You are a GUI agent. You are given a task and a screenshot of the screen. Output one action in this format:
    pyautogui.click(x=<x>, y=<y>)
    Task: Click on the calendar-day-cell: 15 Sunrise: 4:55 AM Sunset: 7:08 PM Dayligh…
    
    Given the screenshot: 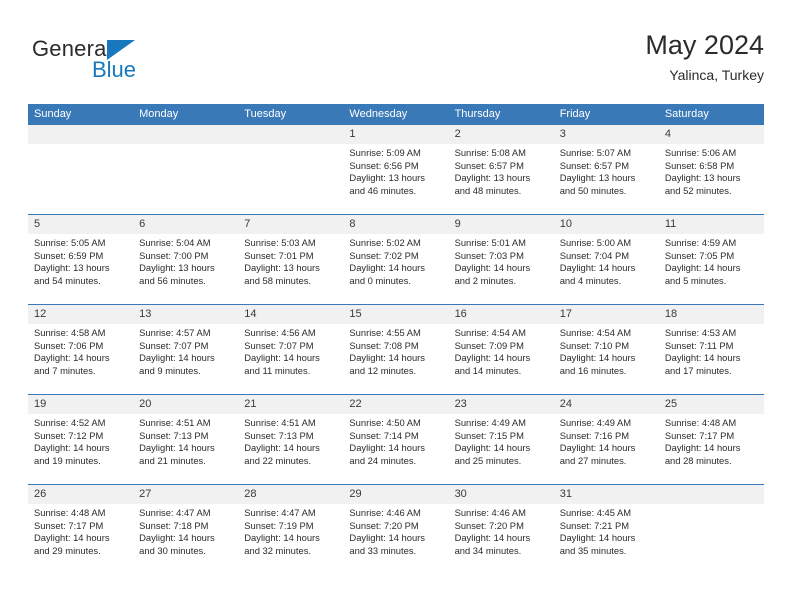 What is the action you would take?
    pyautogui.click(x=396, y=349)
    